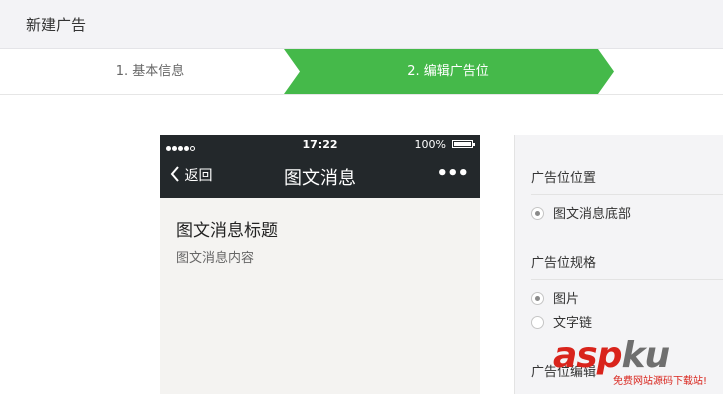 The image size is (723, 394). Describe the element at coordinates (452, 173) in the screenshot. I see `more-icon: •••` at that location.